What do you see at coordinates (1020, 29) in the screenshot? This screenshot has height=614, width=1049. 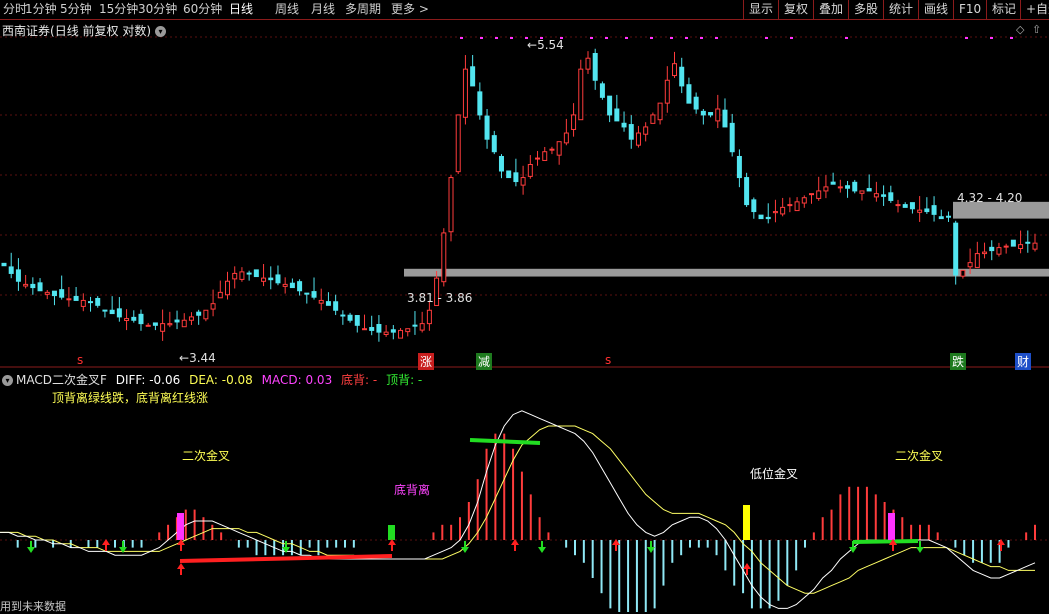 I see `diamond-icon: ◇` at bounding box center [1020, 29].